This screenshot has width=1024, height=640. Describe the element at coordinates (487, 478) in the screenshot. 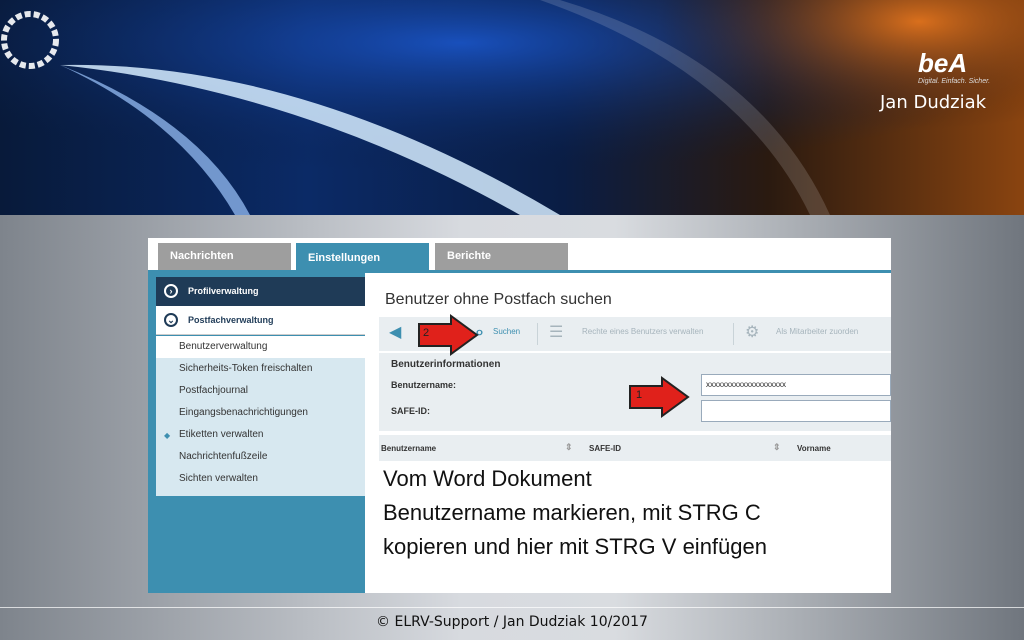

I see `instruction-line-1: Vom Word Dokument` at that location.